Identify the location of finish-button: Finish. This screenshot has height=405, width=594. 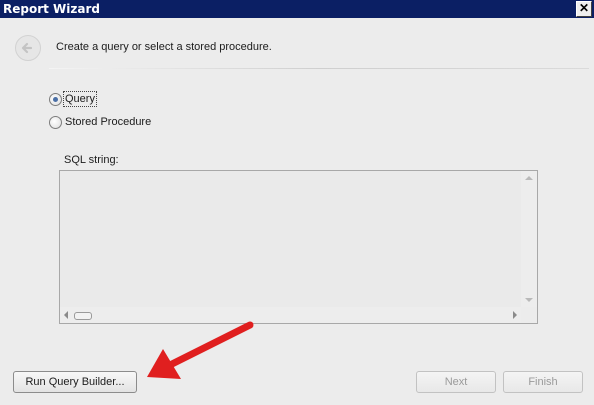
(543, 382).